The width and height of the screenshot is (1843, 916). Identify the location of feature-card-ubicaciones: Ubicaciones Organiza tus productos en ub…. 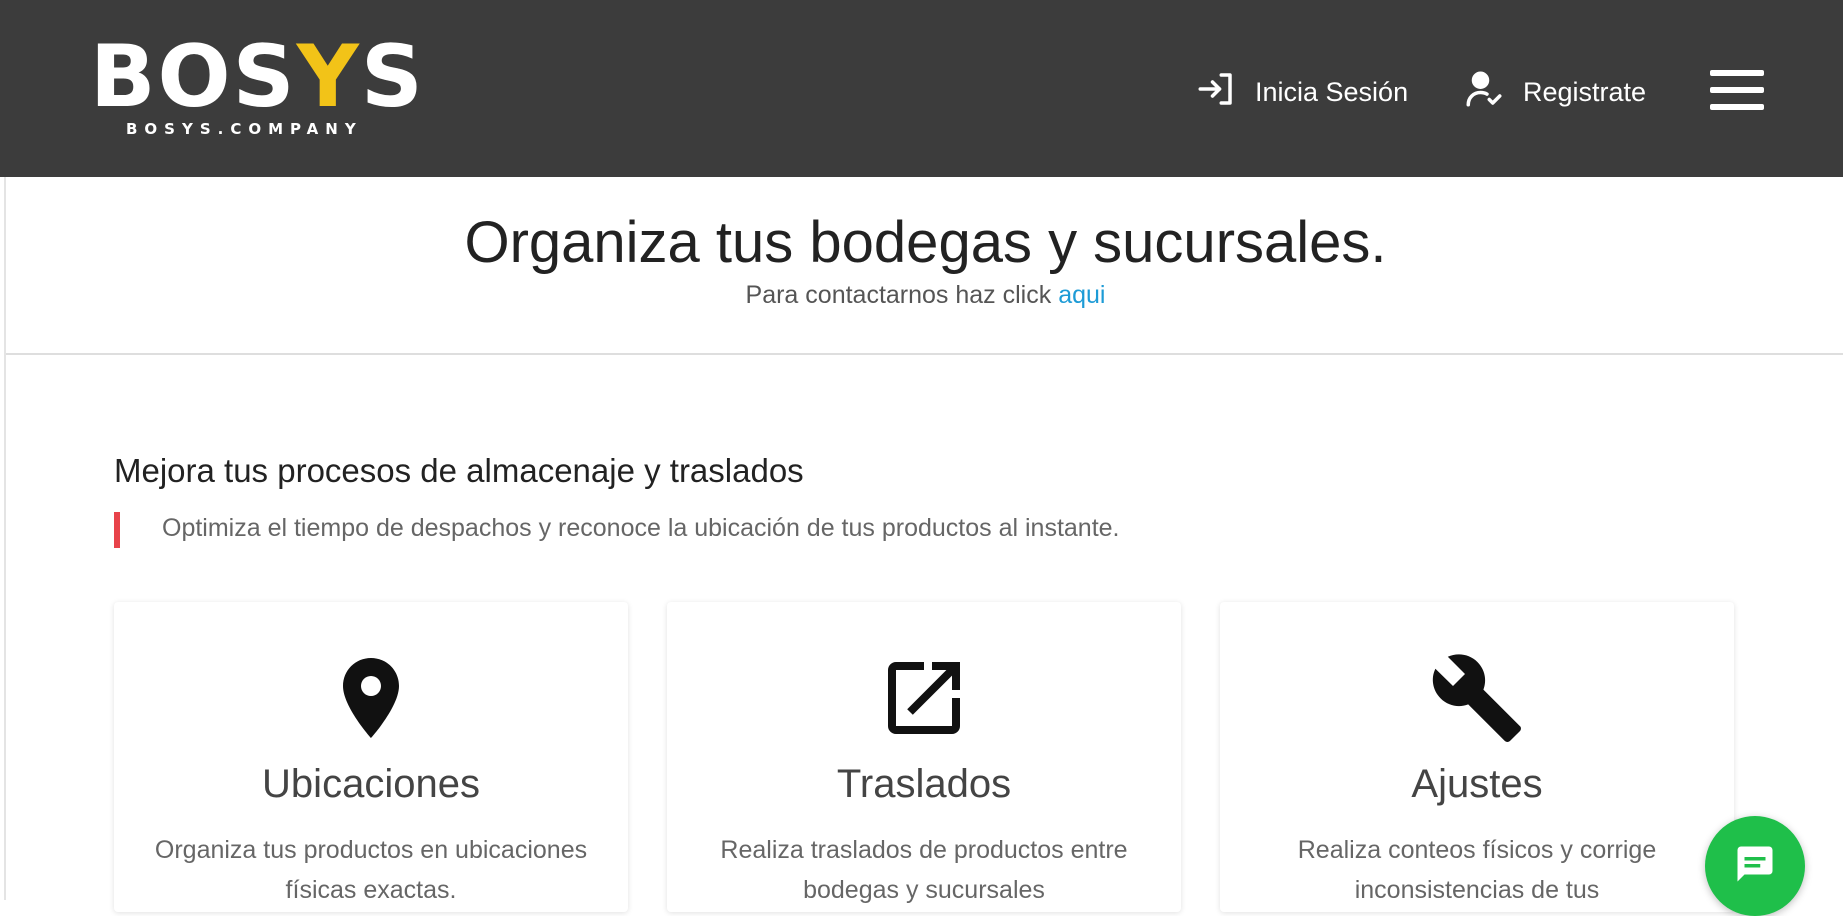
(371, 757).